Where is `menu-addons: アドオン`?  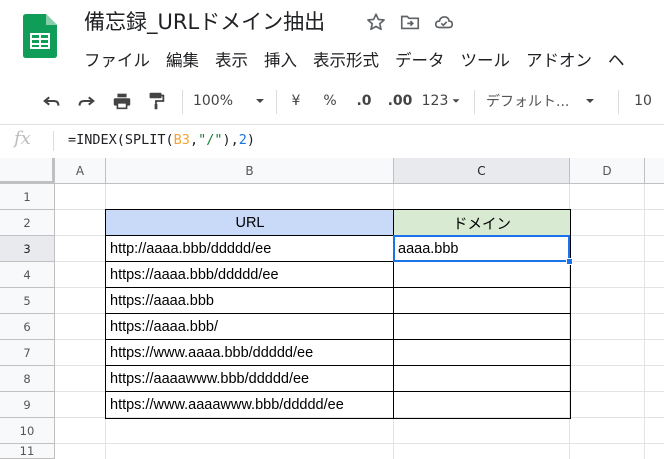 menu-addons: アドオン is located at coordinates (559, 59).